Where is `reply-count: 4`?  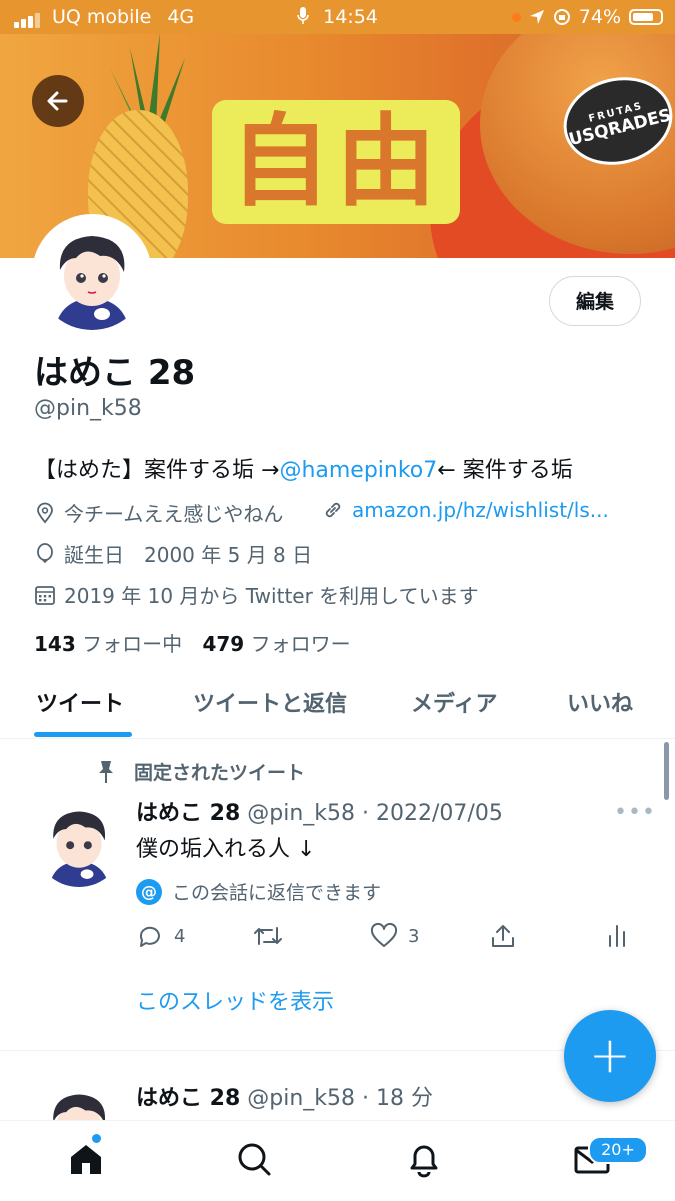
reply-count: 4 is located at coordinates (180, 936).